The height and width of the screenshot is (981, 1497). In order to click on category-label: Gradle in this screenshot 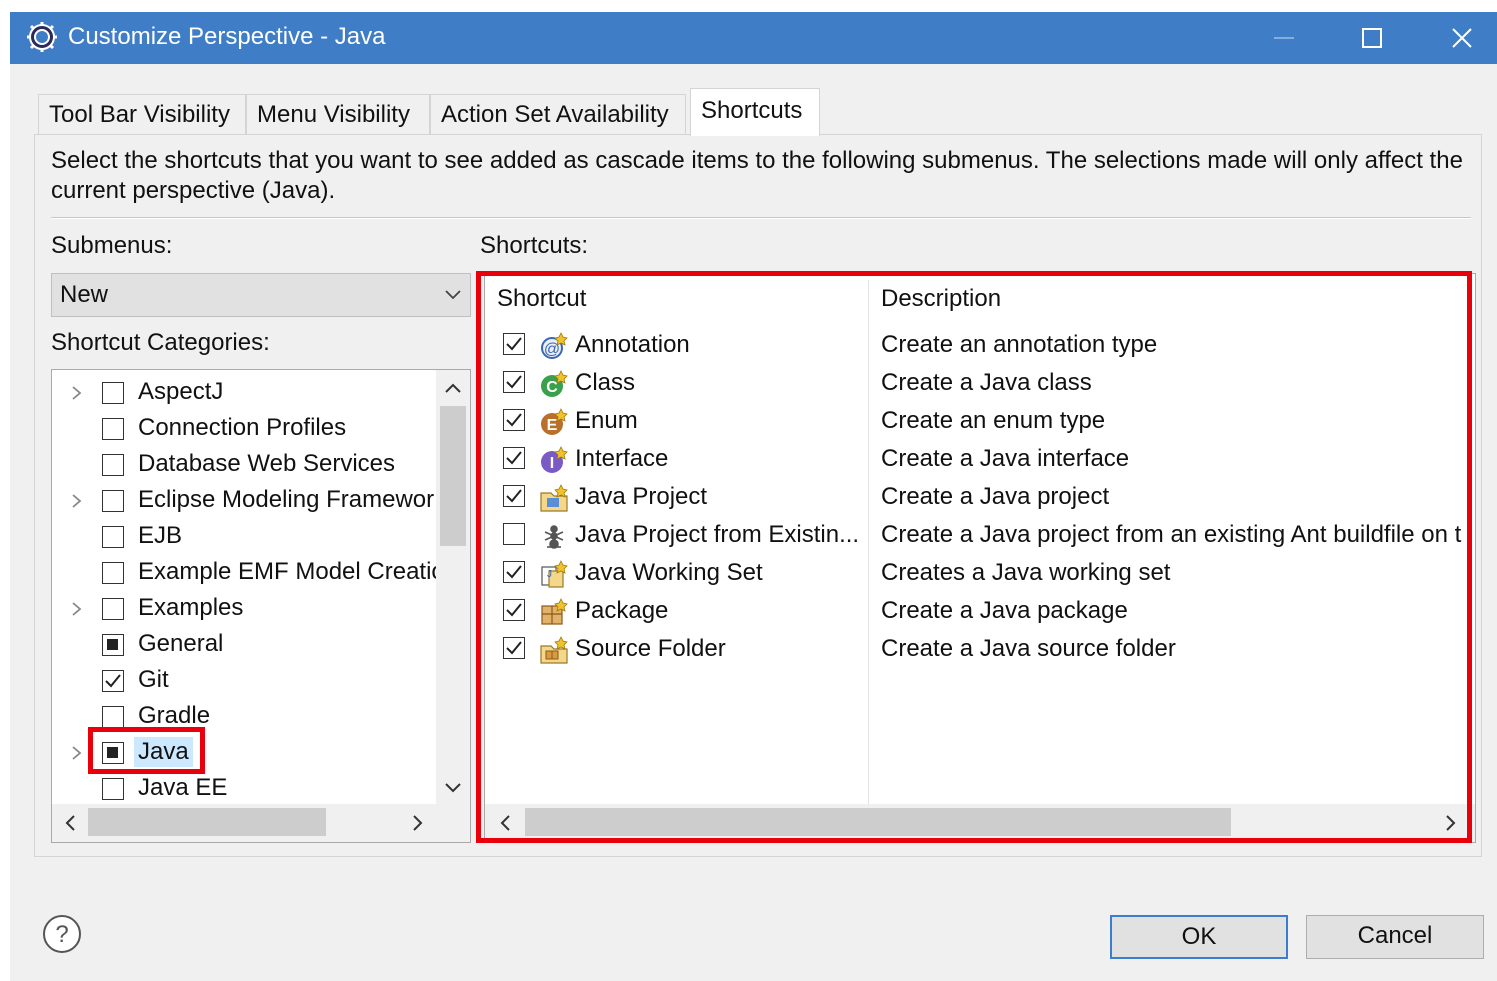, I will do `click(174, 715)`.